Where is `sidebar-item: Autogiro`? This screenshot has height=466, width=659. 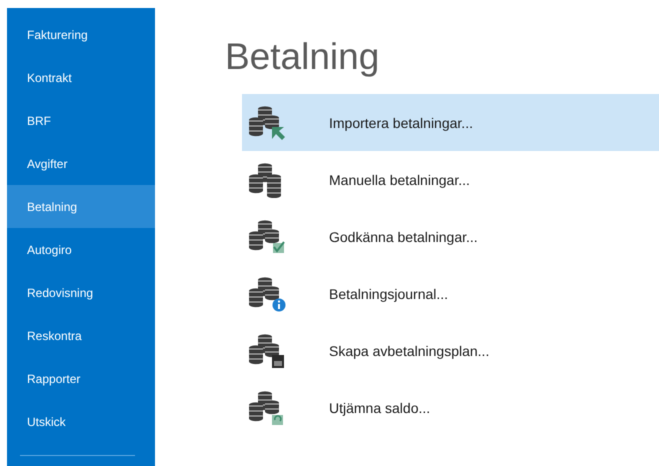
sidebar-item: Autogiro is located at coordinates (81, 249).